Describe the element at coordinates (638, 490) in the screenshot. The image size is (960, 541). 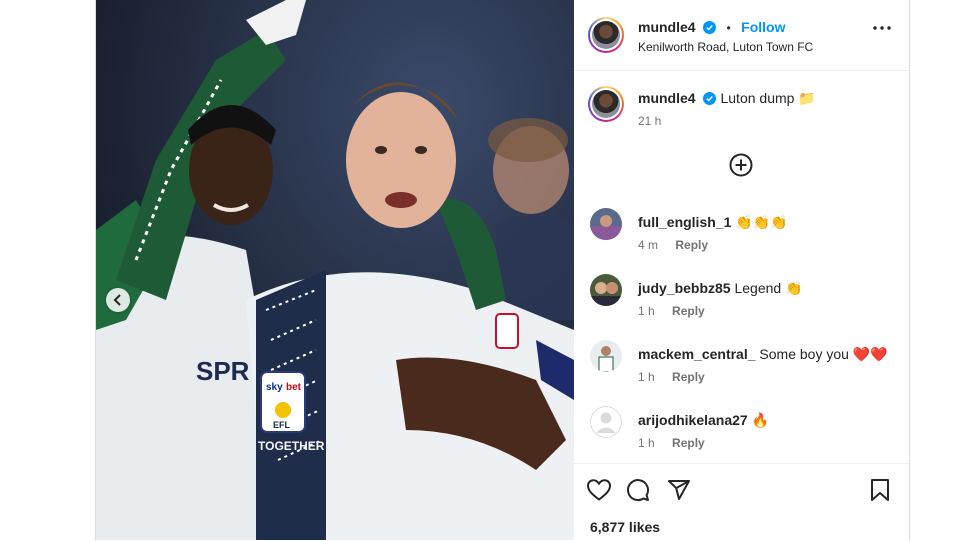
I see `comment-icon` at that location.